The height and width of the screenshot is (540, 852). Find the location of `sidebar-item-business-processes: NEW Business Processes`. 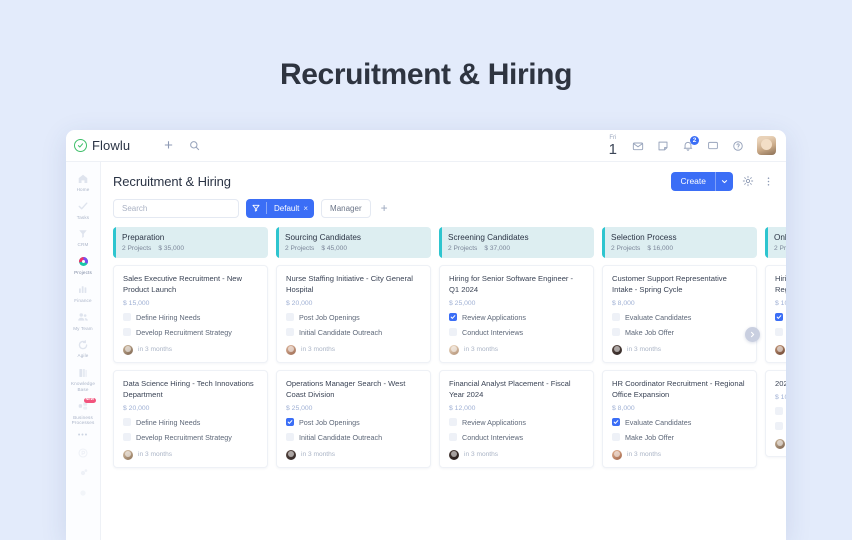

sidebar-item-business-processes: NEW Business Processes is located at coordinates (83, 412).